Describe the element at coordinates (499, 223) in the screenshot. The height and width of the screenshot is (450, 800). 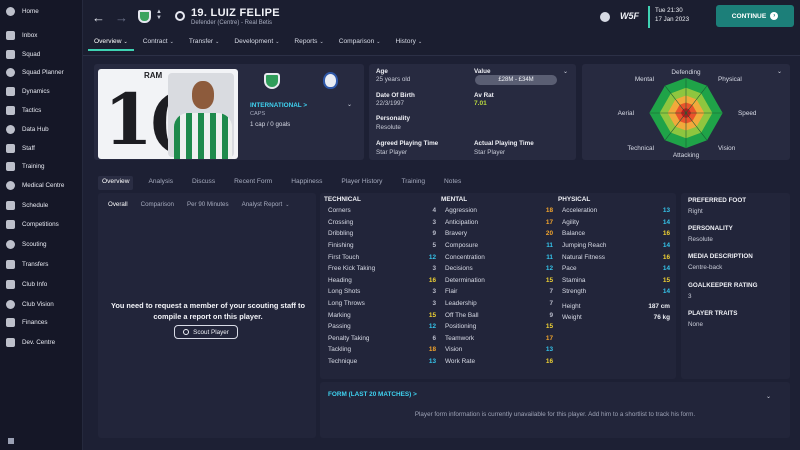
I see `attribute-row: Anticipation 17` at that location.